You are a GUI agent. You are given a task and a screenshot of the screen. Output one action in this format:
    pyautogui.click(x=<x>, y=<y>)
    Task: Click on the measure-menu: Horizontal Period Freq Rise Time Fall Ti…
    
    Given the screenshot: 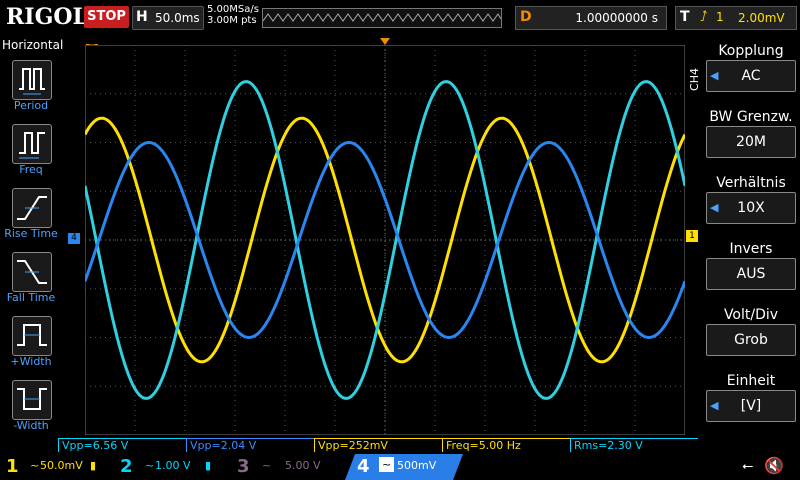 What is the action you would take?
    pyautogui.click(x=31, y=248)
    